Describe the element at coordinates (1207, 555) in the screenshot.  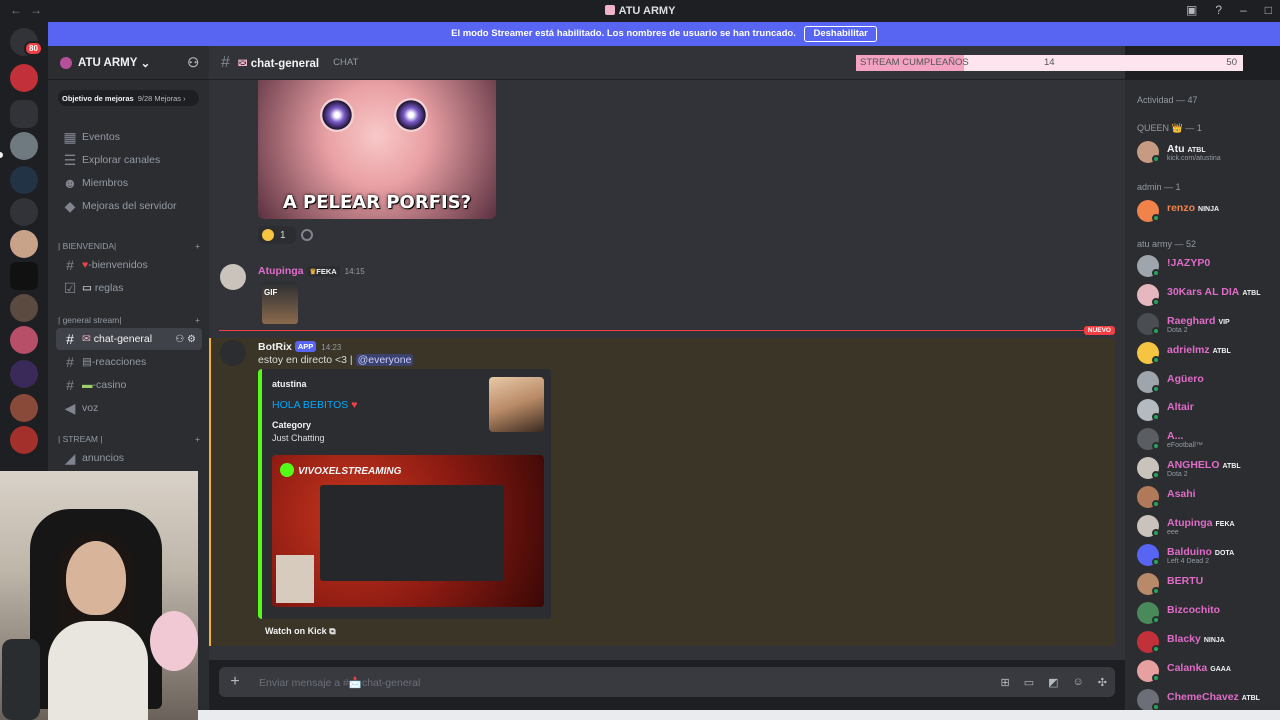
I see `member-item: Balduino DOTA Left 4 Dead 2` at that location.